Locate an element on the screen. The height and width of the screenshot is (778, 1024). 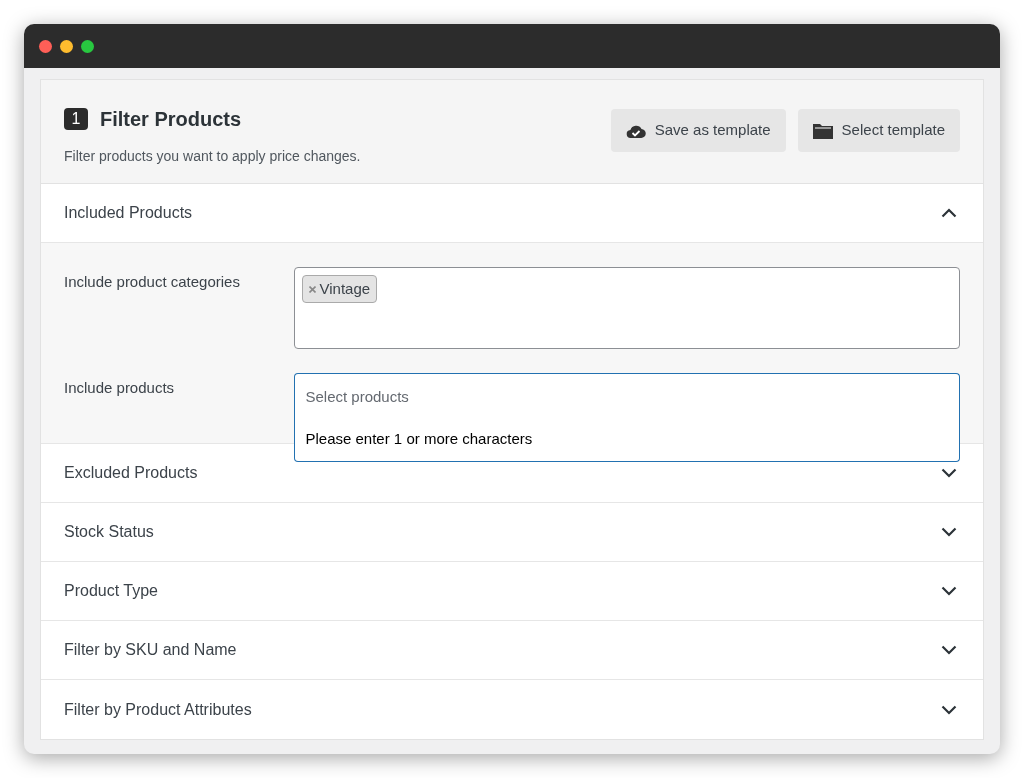
remove-icon is located at coordinates (313, 289).